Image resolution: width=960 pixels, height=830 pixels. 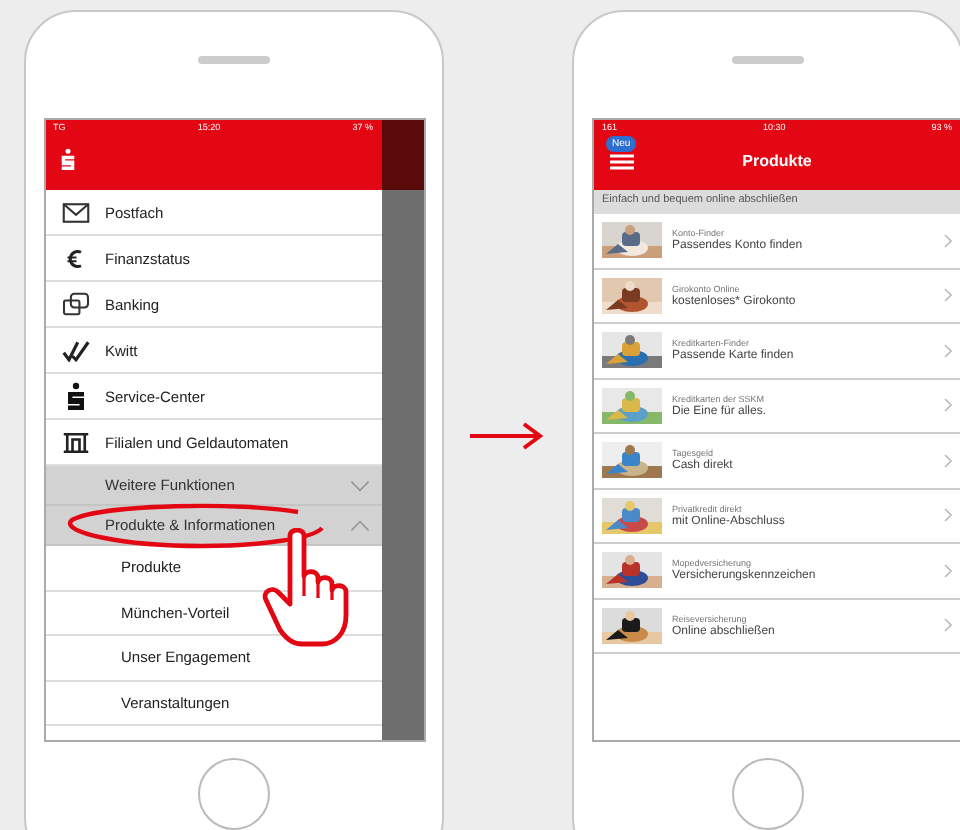 I want to click on mail-icon, so click(x=75, y=212).